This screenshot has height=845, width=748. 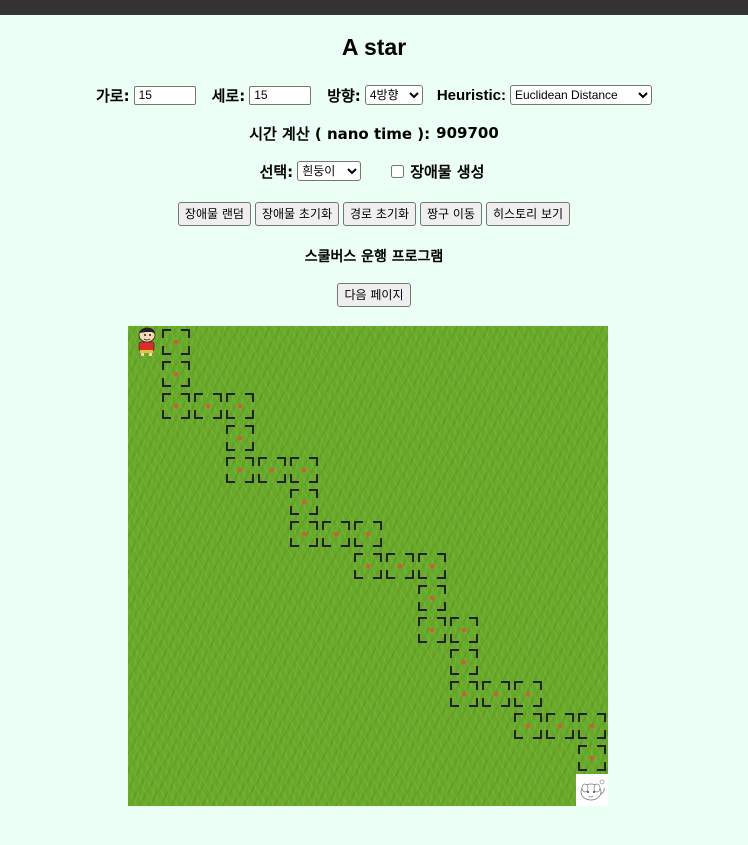 I want to click on next-page-button: 다음 페이지, so click(x=374, y=294).